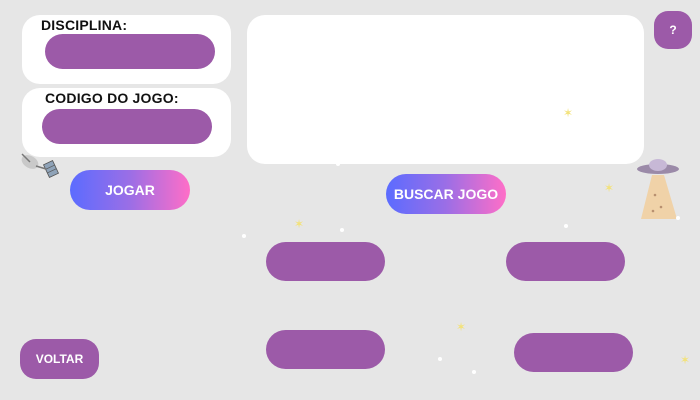 The width and height of the screenshot is (700, 400). I want to click on ufo-icon, so click(658, 189).